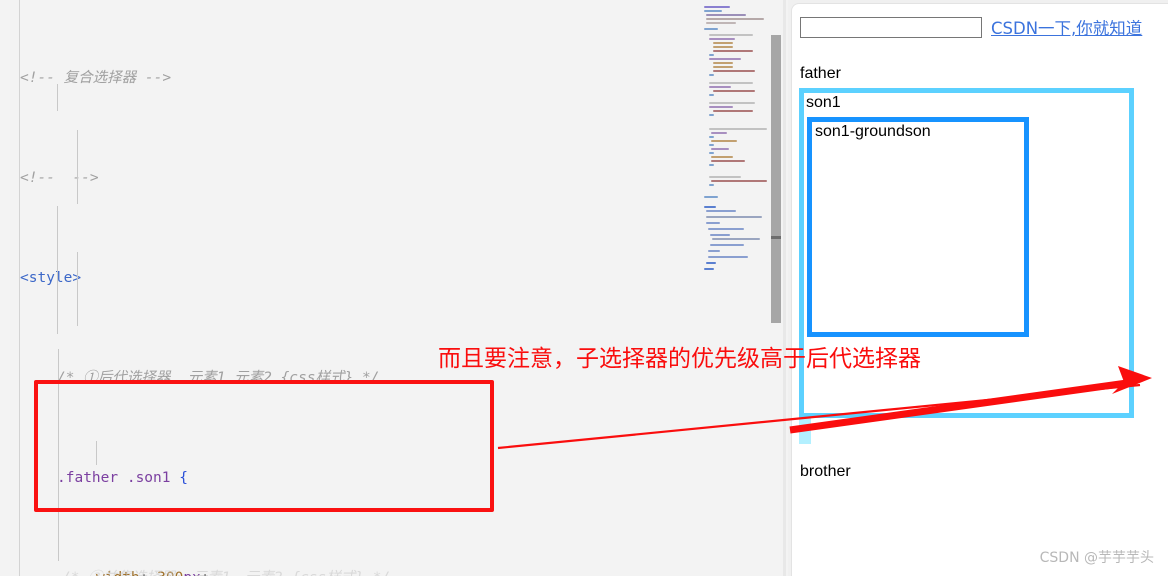 The width and height of the screenshot is (1168, 576). What do you see at coordinates (1066, 27) in the screenshot?
I see `csdn-link: CSDN一下,你就知道` at bounding box center [1066, 27].